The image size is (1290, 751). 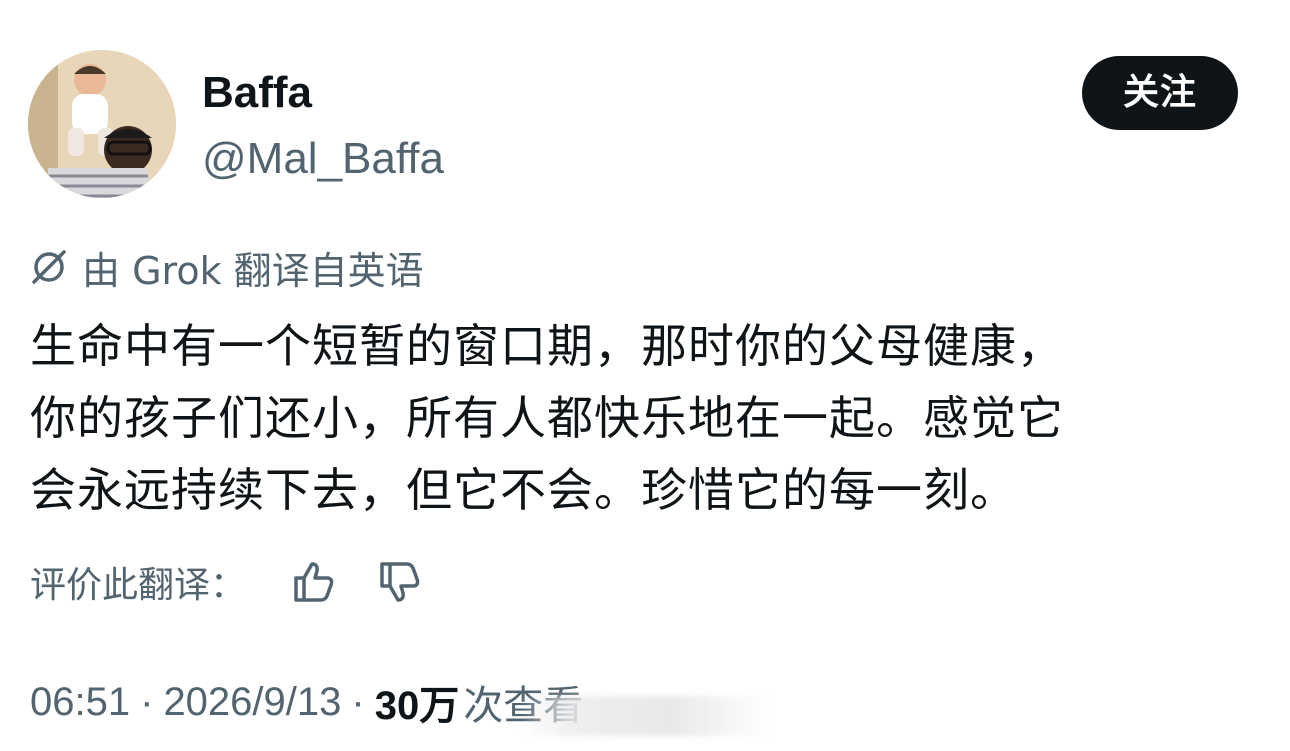 I want to click on user-handle: @Mal_Baffa, so click(x=323, y=159).